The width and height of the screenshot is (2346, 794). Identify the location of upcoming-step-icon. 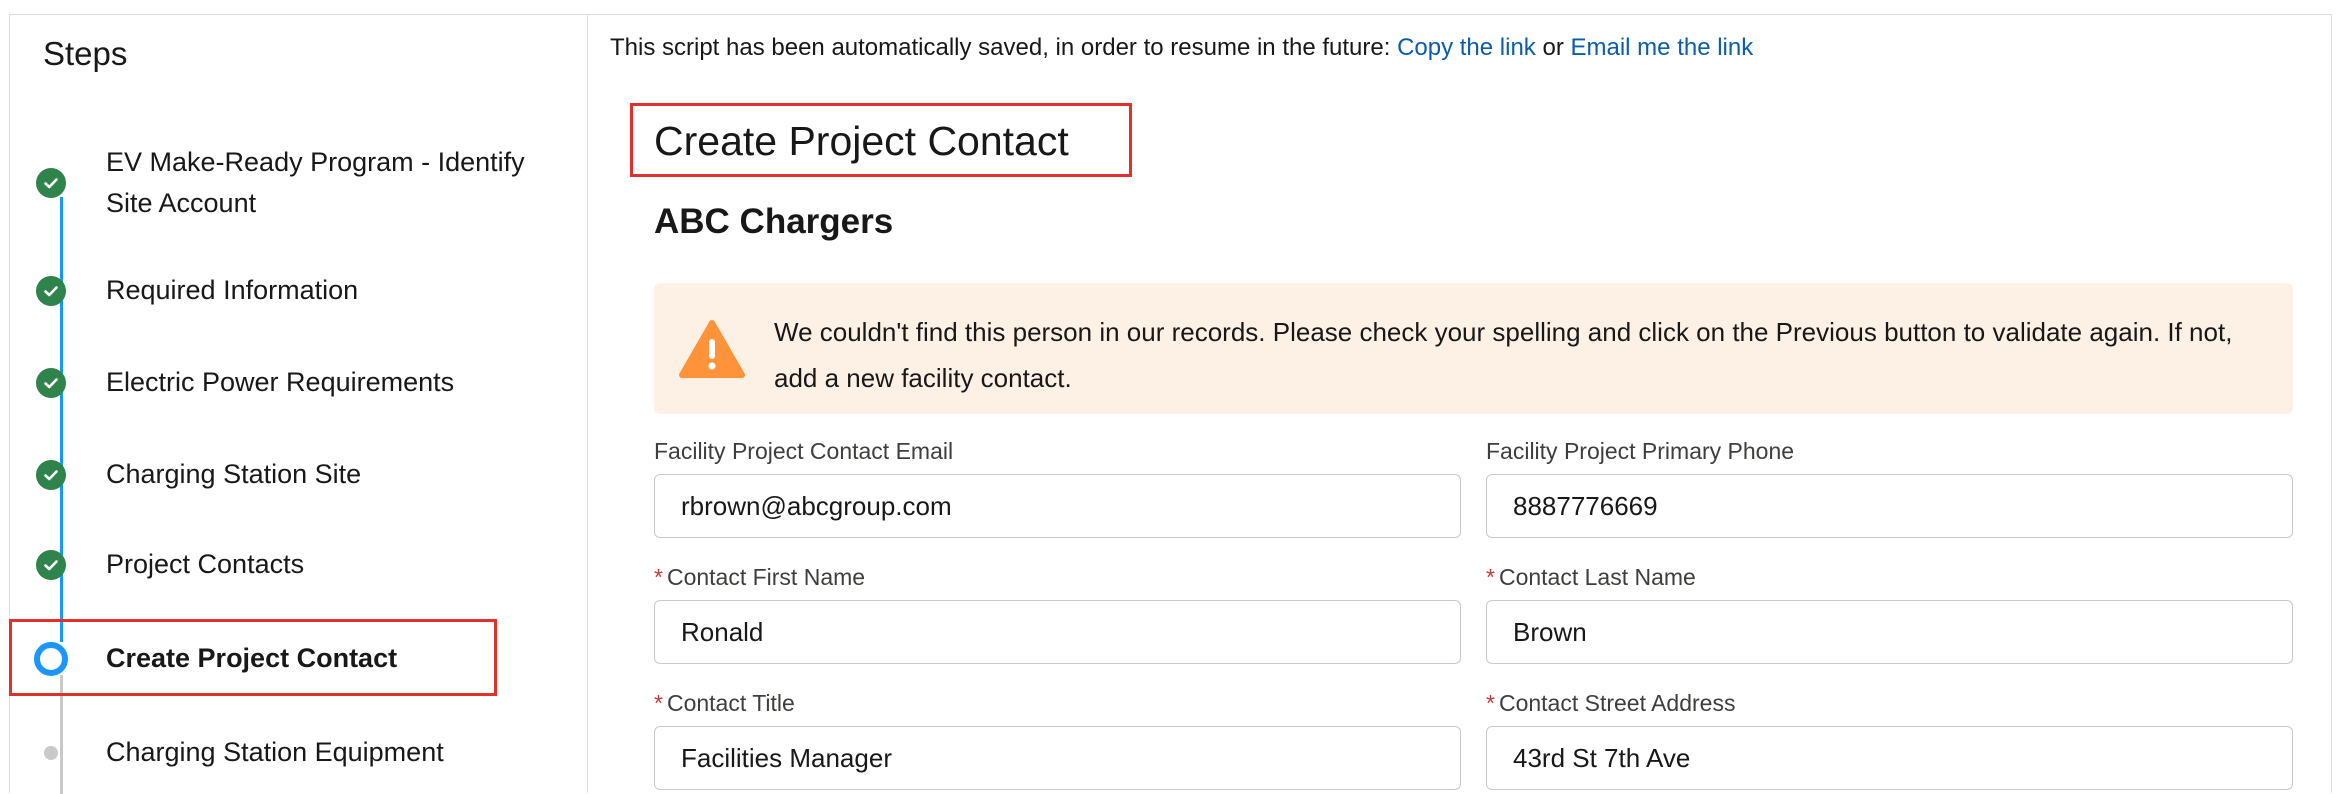
(51, 752).